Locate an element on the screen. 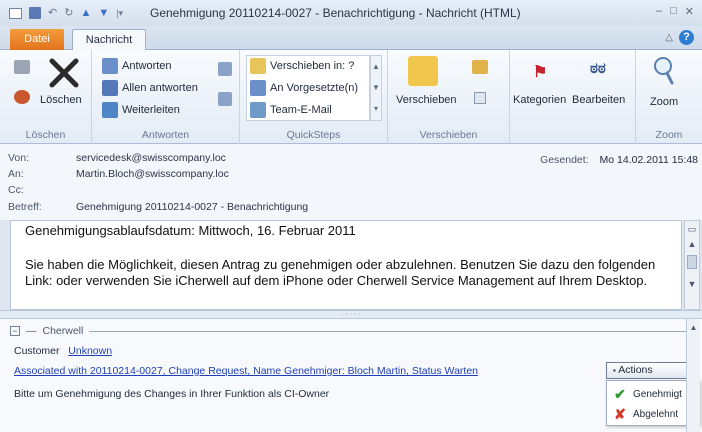 The image size is (702, 432). scroll-down-icon: ▼ is located at coordinates (692, 284).